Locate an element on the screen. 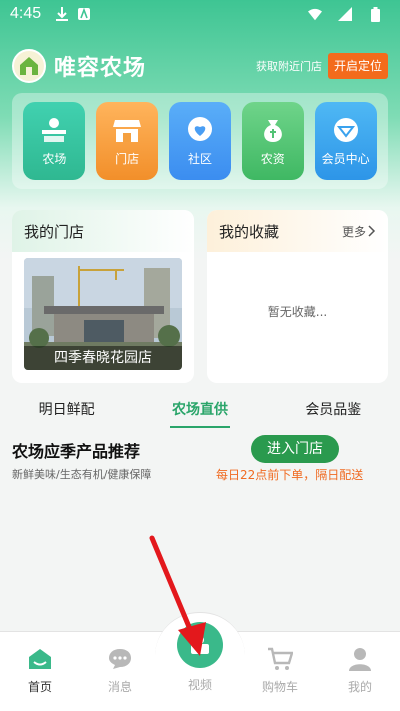 The height and width of the screenshot is (711, 400). store-photo: 四季春晓花园店 is located at coordinates (103, 314).